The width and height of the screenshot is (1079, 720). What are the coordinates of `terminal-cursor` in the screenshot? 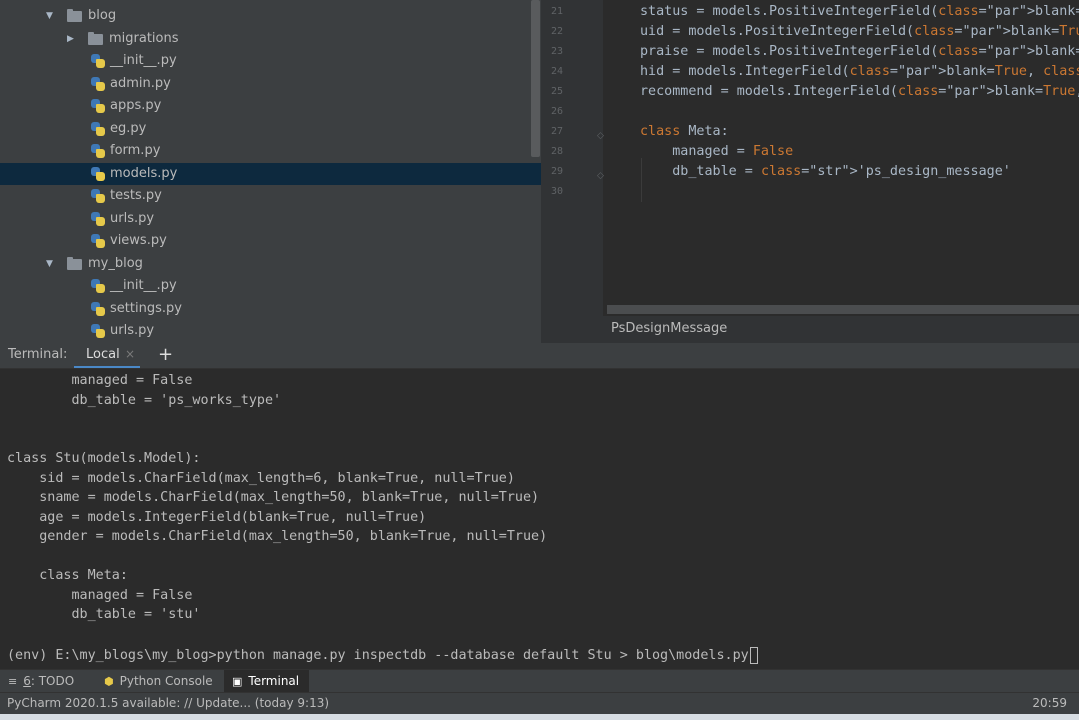 It's located at (753, 655).